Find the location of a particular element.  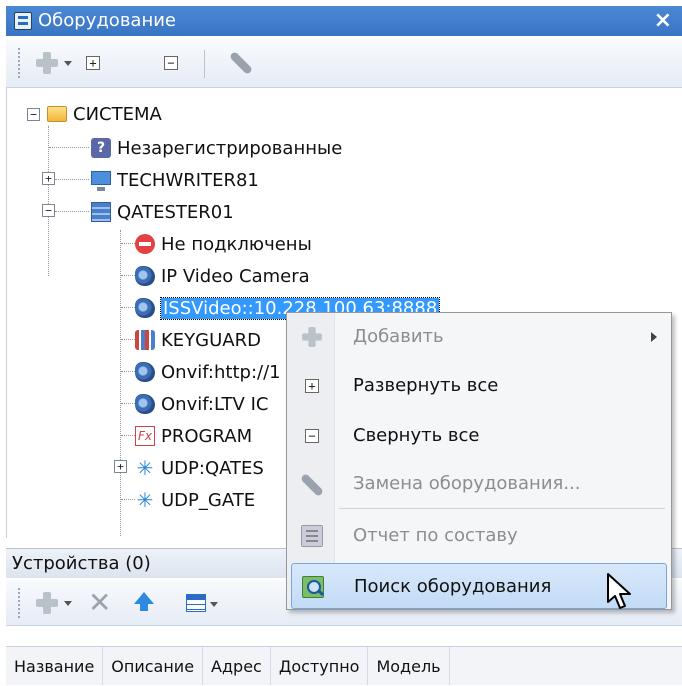

tree-node-keyguard: KEYGUARD is located at coordinates (198, 340).